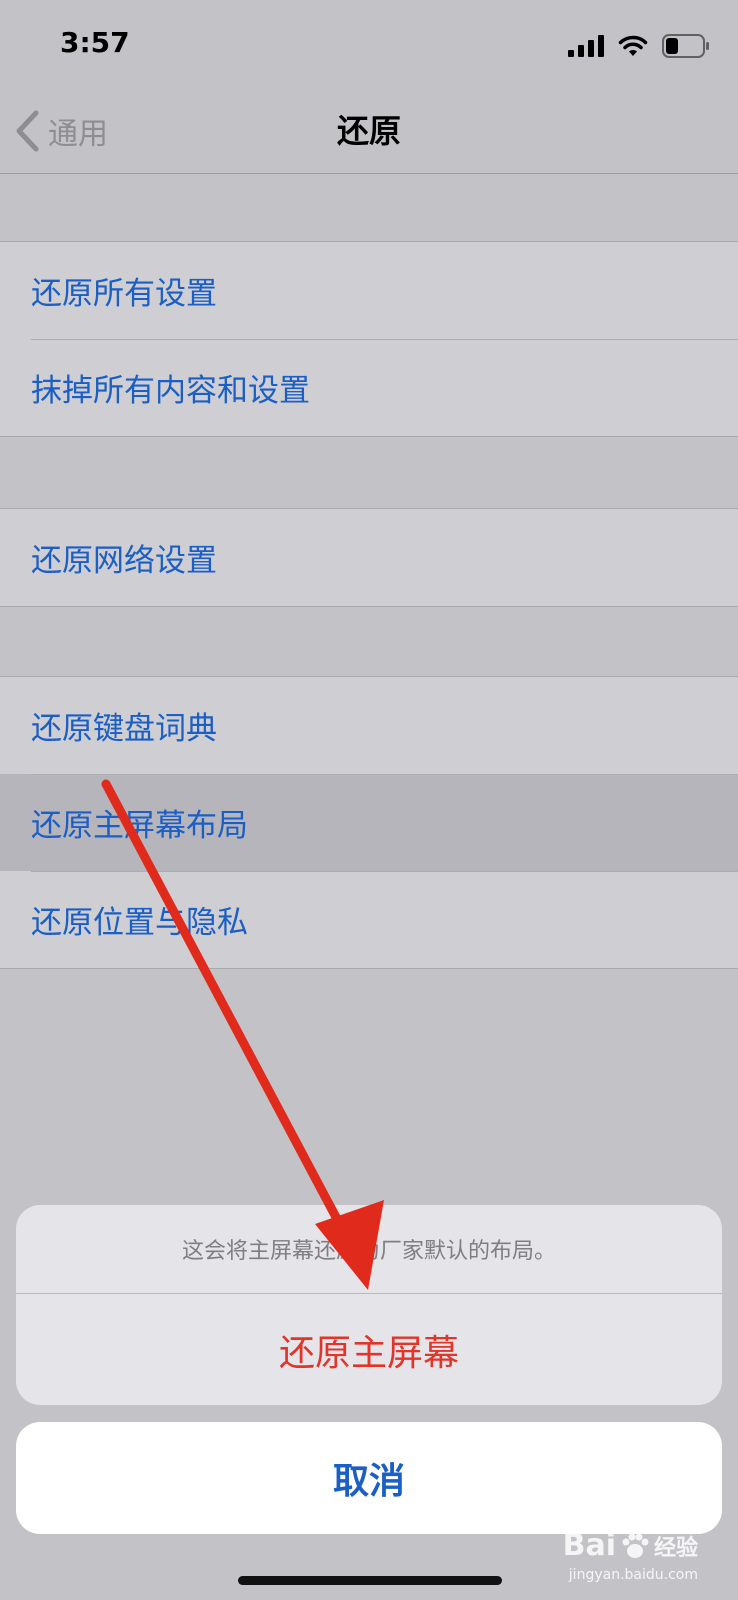 The height and width of the screenshot is (1600, 738). What do you see at coordinates (675, 1548) in the screenshot?
I see `watermark-suffix: 经验` at bounding box center [675, 1548].